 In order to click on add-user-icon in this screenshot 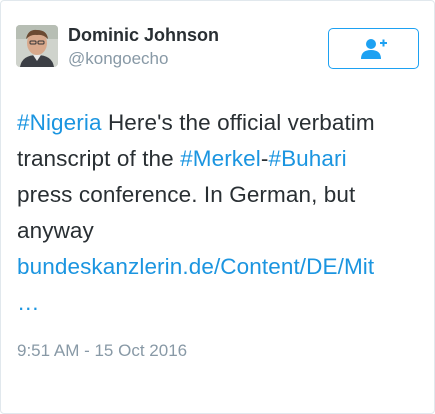, I will do `click(373, 48)`.